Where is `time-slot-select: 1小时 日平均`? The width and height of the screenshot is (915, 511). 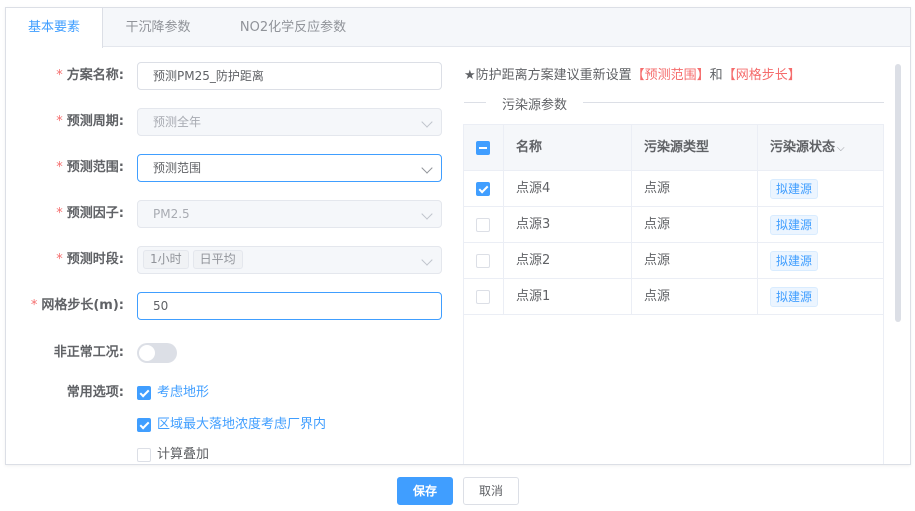
time-slot-select: 1小时 日平均 is located at coordinates (289, 260).